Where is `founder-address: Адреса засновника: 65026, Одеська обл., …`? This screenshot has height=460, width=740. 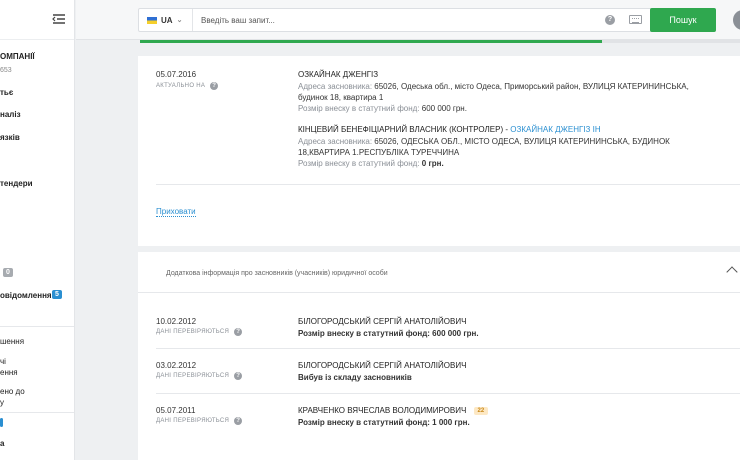
founder-address: Адреса засновника: 65026, Одеська обл., … is located at coordinates (513, 86).